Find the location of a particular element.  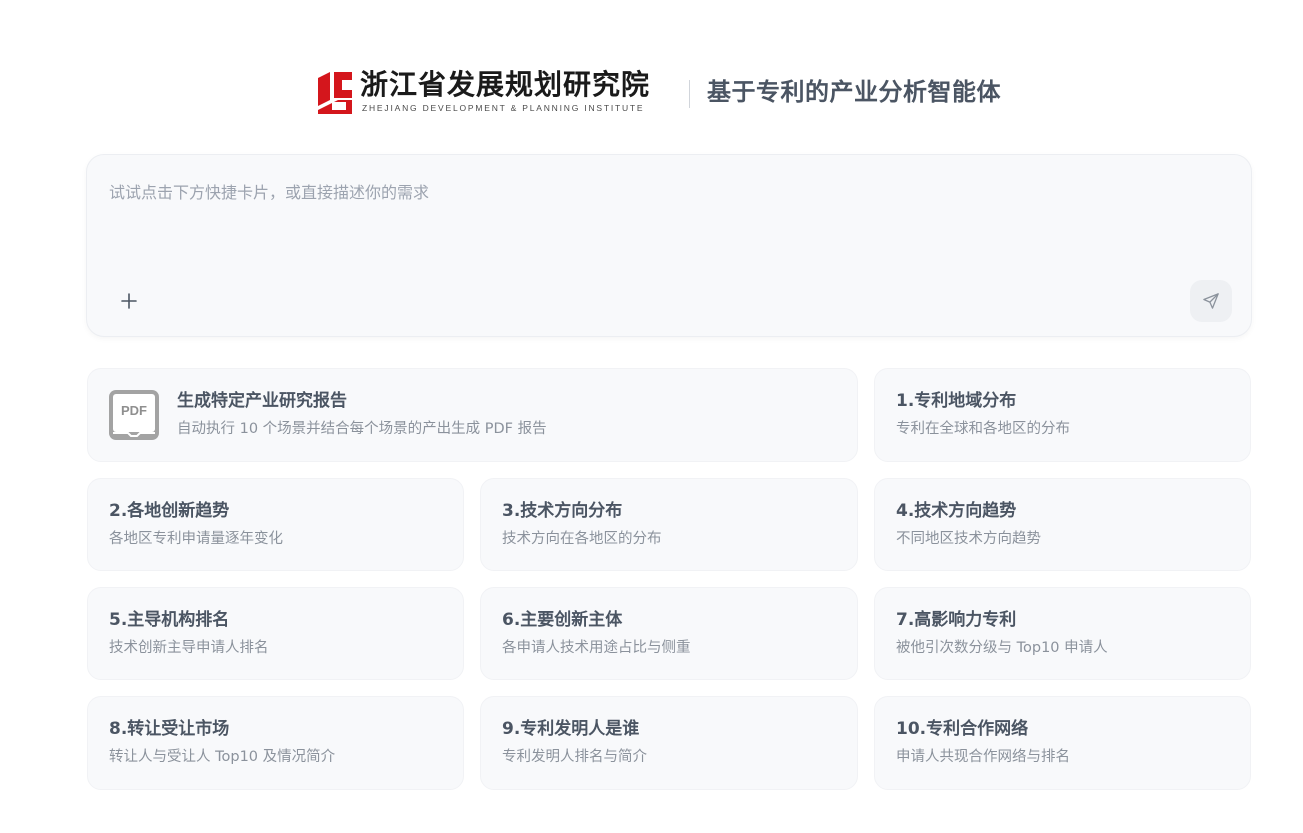

logo-name-cn: 浙江省发展规划研究院 is located at coordinates (505, 84).